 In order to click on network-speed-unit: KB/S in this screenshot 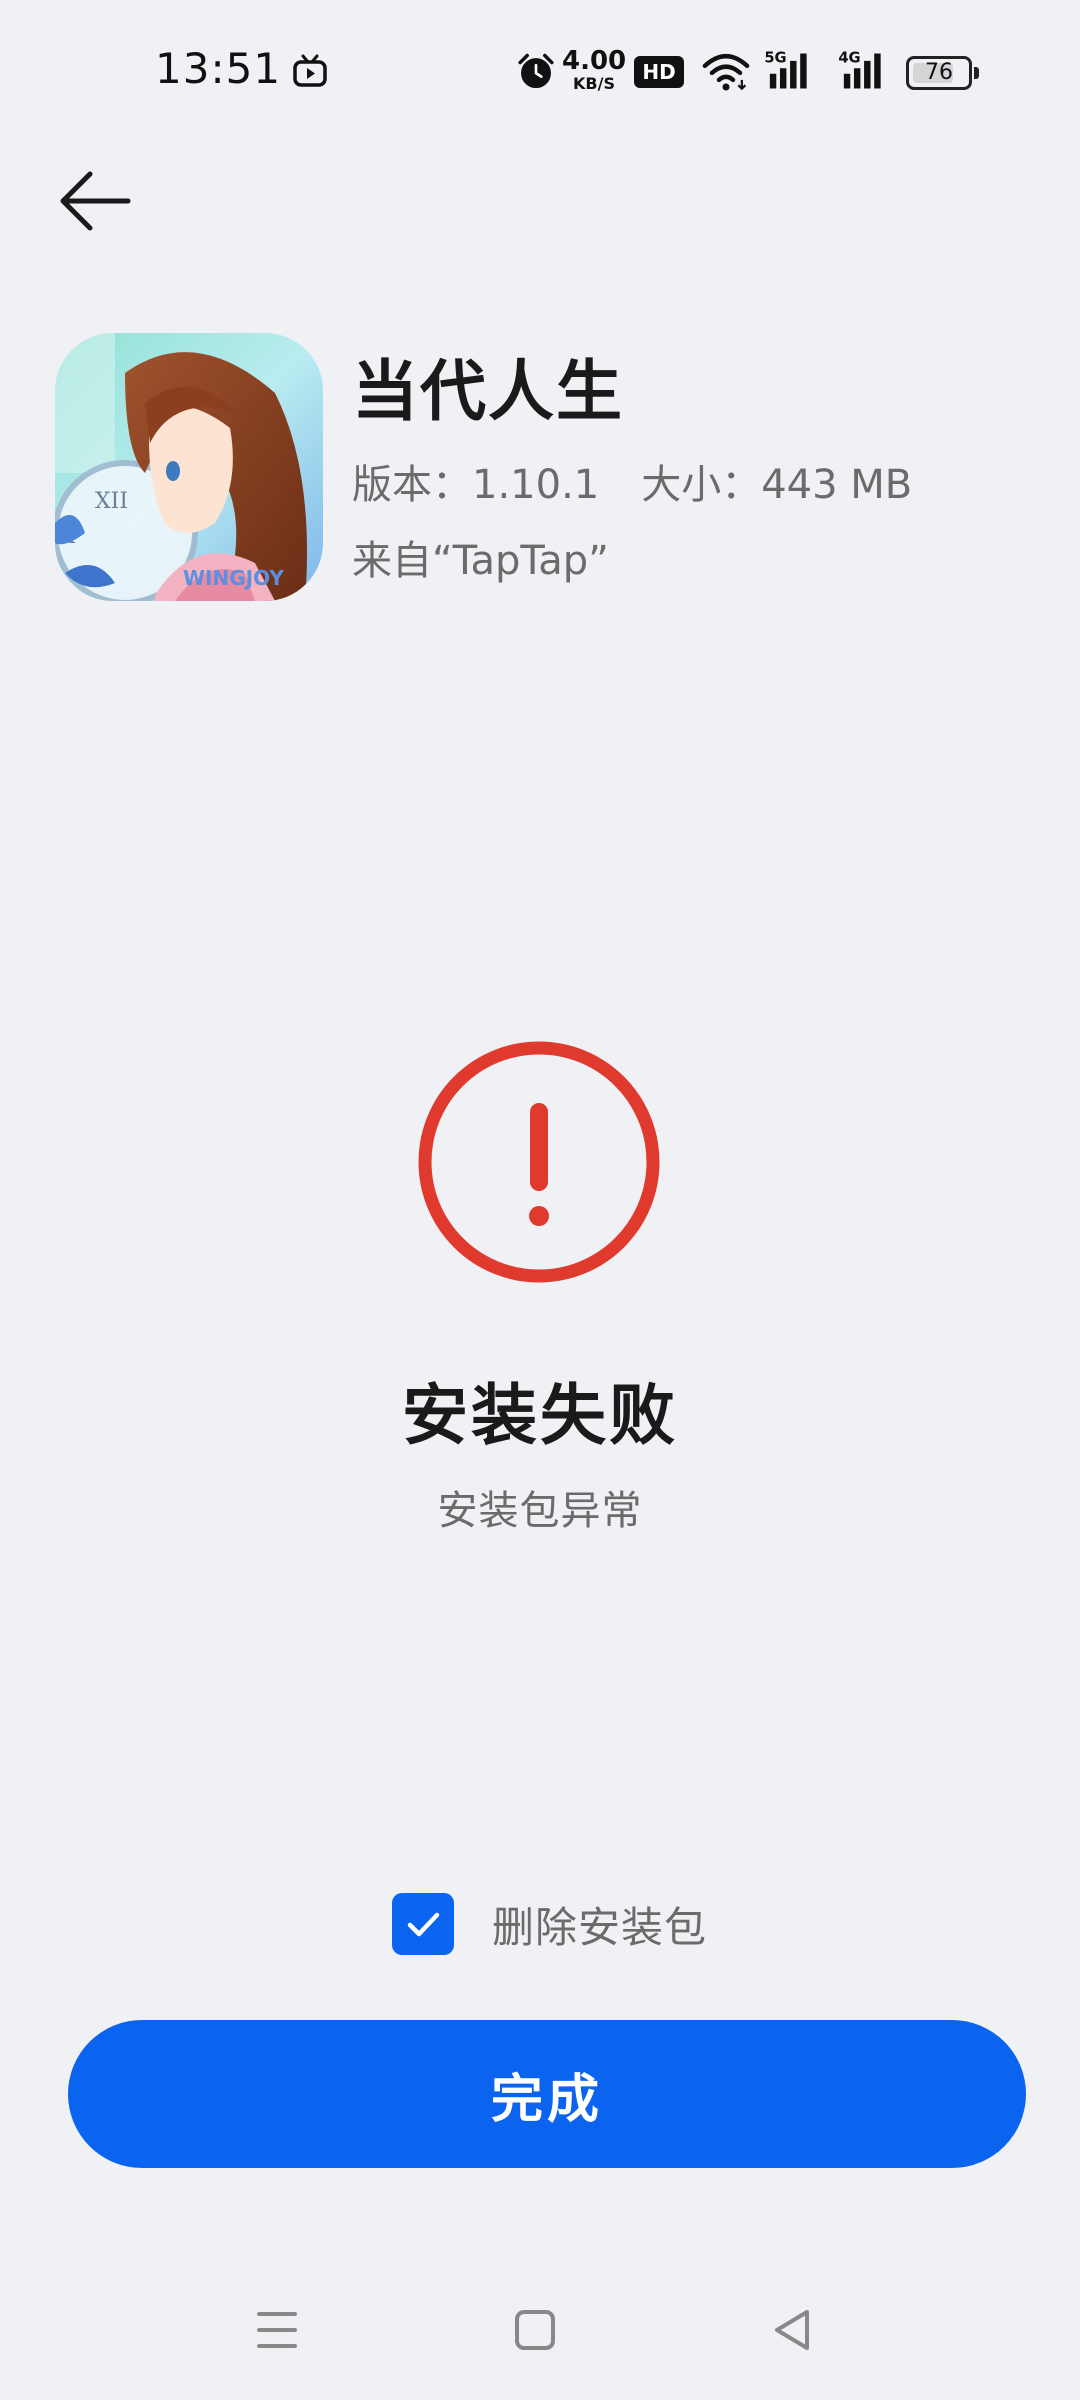, I will do `click(594, 83)`.